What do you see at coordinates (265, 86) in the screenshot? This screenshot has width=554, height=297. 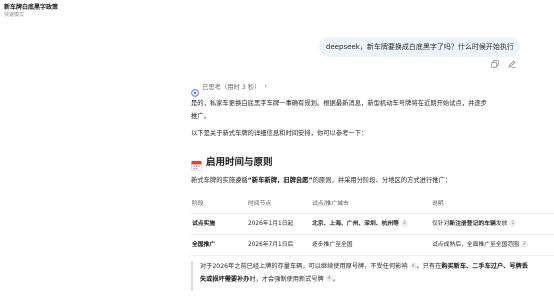 I see `chevron-right-icon: ›` at bounding box center [265, 86].